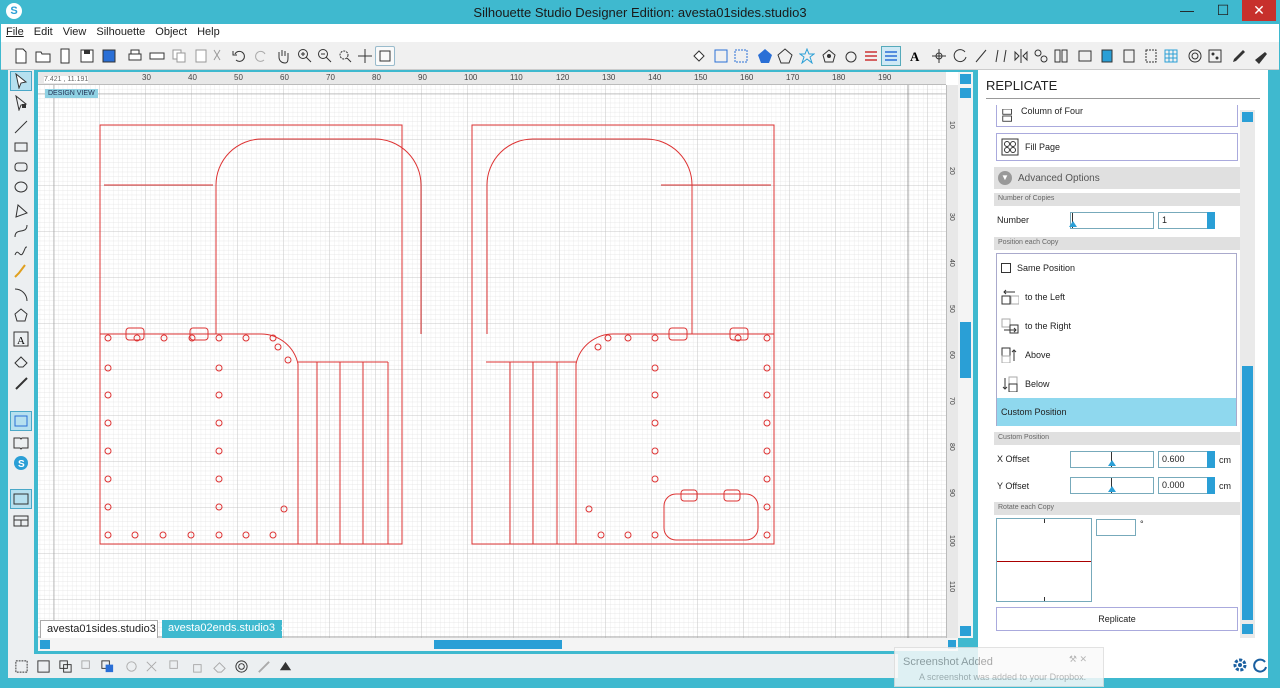 The height and width of the screenshot is (688, 1280). What do you see at coordinates (1116, 326) in the screenshot?
I see `position-right: to the Right` at bounding box center [1116, 326].